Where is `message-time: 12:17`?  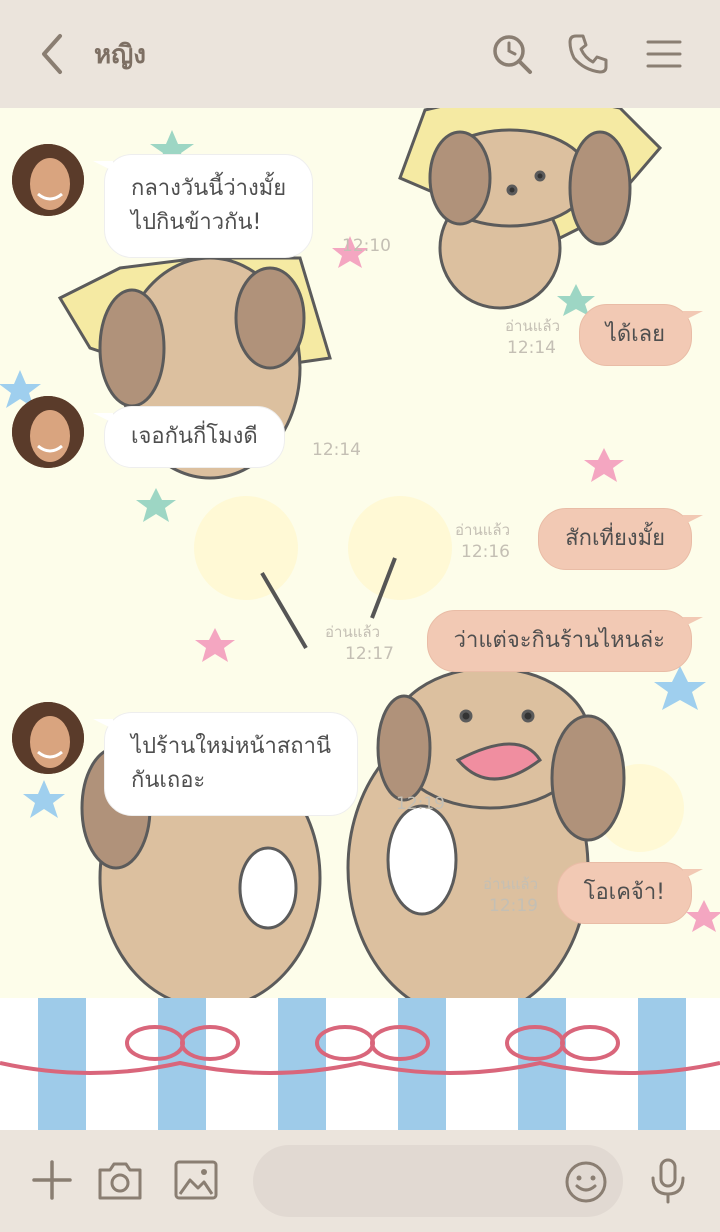 message-time: 12:17 is located at coordinates (369, 654).